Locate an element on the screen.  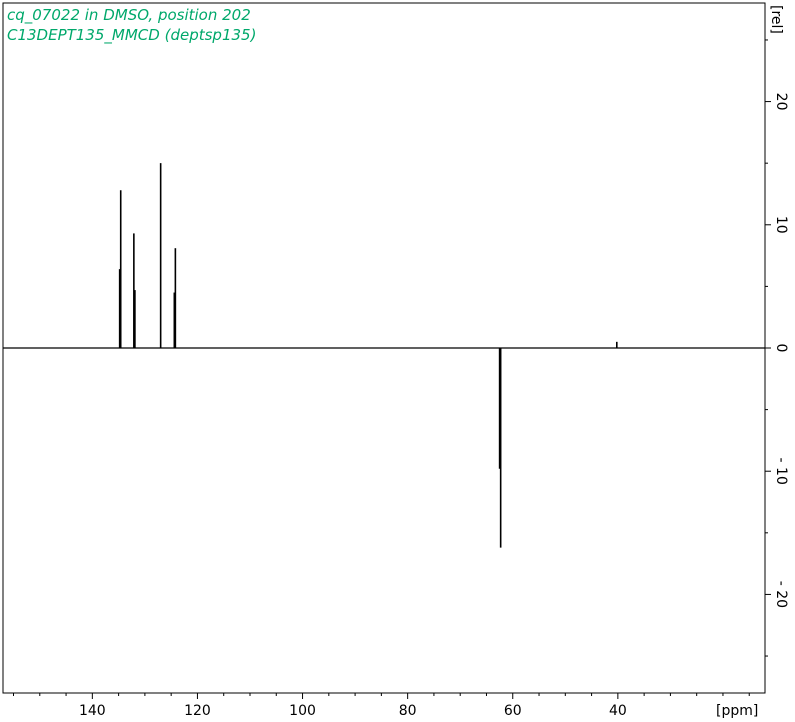
x-tick-label: 100 is located at coordinates (302, 711).